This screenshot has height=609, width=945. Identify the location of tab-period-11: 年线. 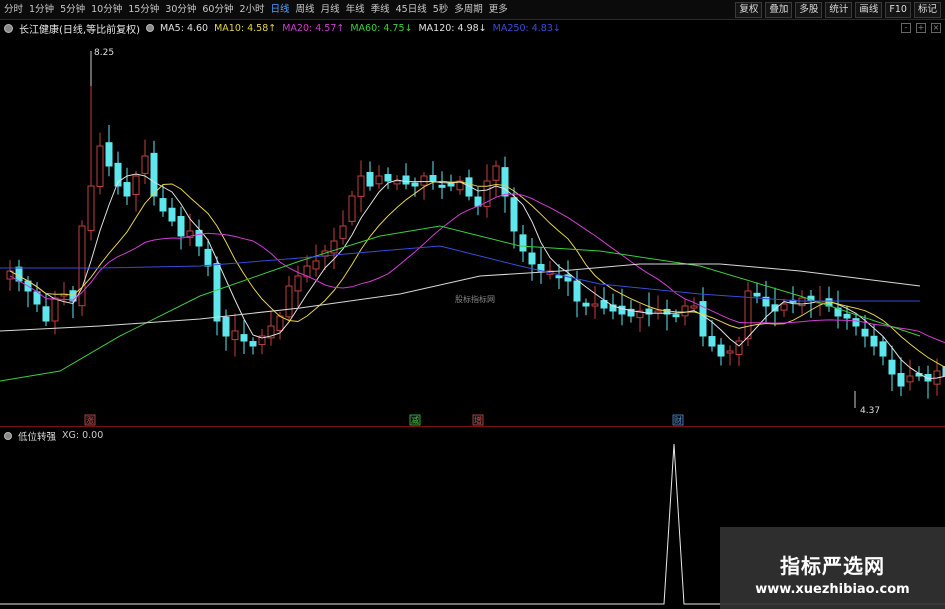
(355, 10).